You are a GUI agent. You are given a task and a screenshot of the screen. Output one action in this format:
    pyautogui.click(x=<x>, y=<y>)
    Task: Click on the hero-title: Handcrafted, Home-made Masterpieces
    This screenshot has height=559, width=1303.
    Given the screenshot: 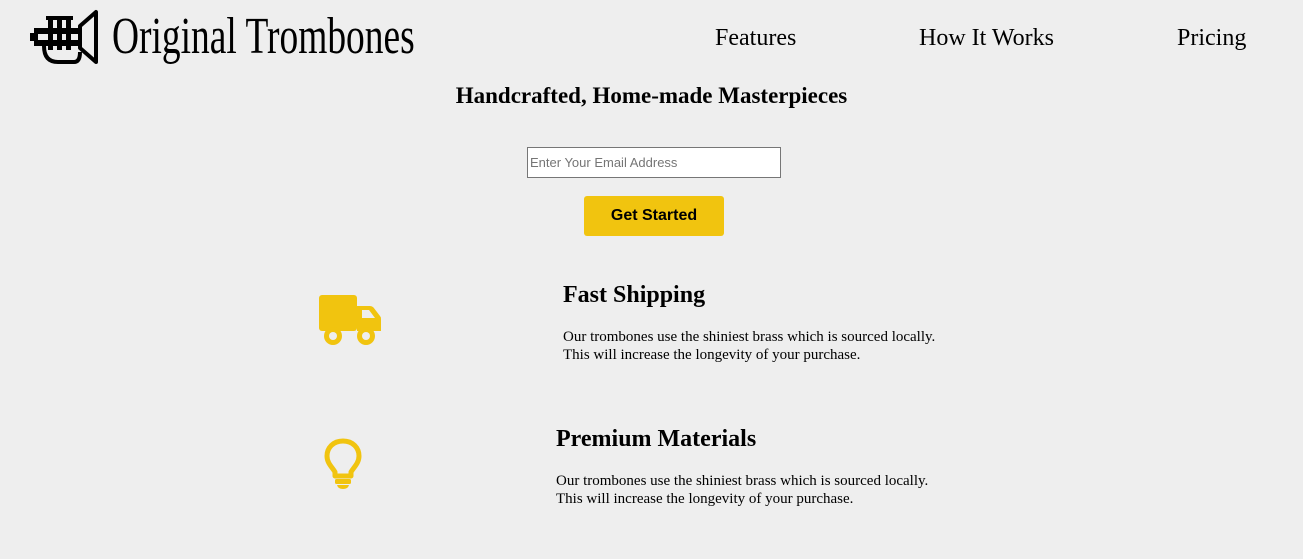 What is the action you would take?
    pyautogui.click(x=651, y=95)
    